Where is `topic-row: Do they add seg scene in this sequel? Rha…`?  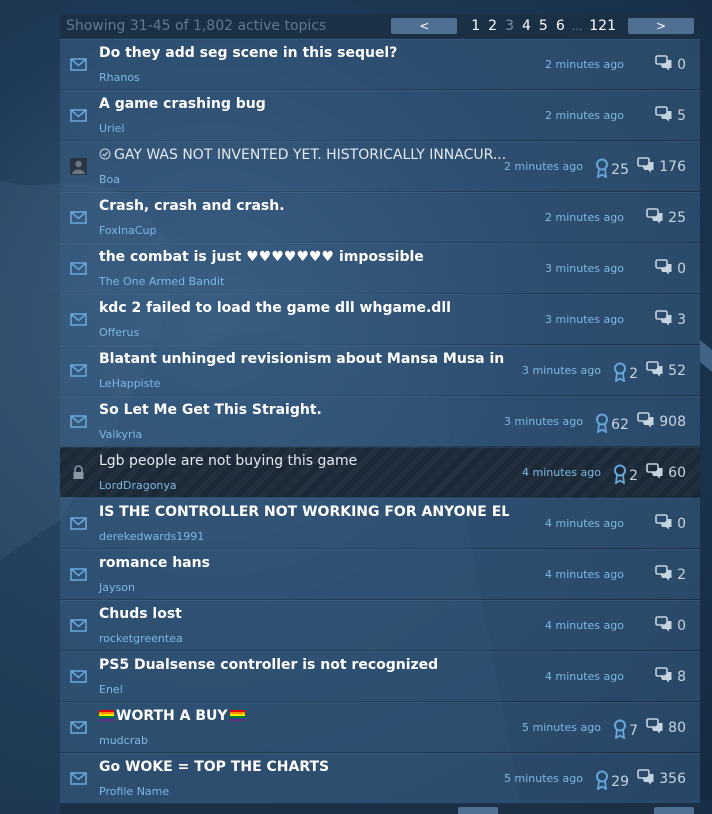
topic-row: Do they add seg scene in this sequel? Rha… is located at coordinates (380, 64).